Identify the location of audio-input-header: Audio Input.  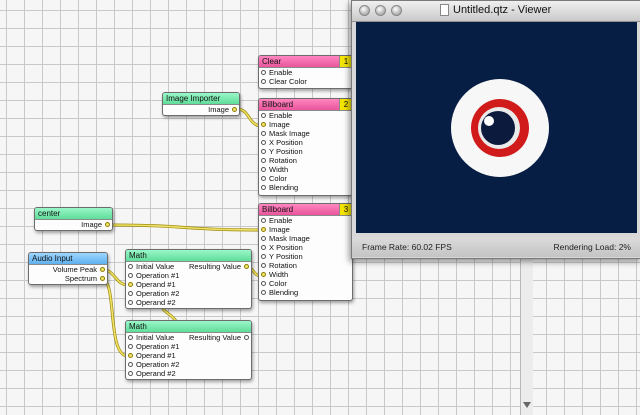
(68, 259).